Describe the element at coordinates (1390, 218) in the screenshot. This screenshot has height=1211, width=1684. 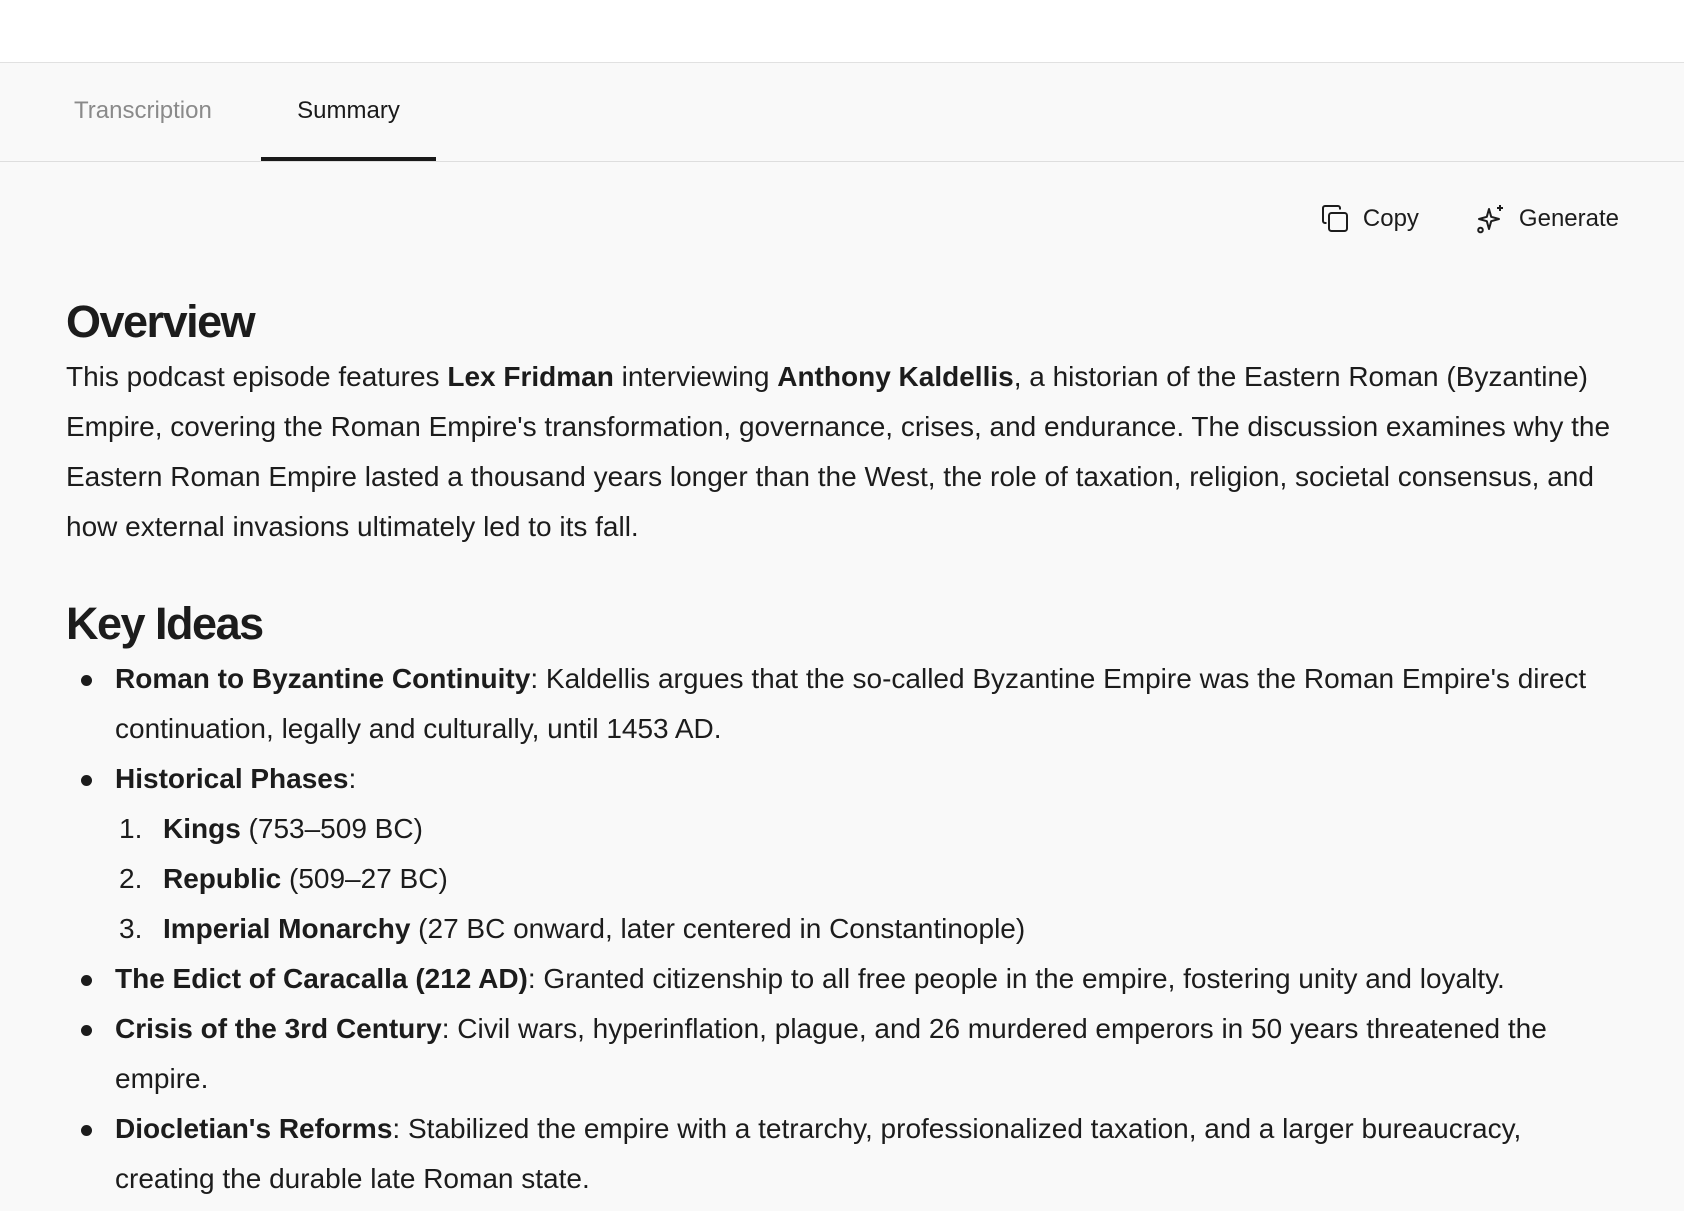
I see `copy-button-label: Copy` at that location.